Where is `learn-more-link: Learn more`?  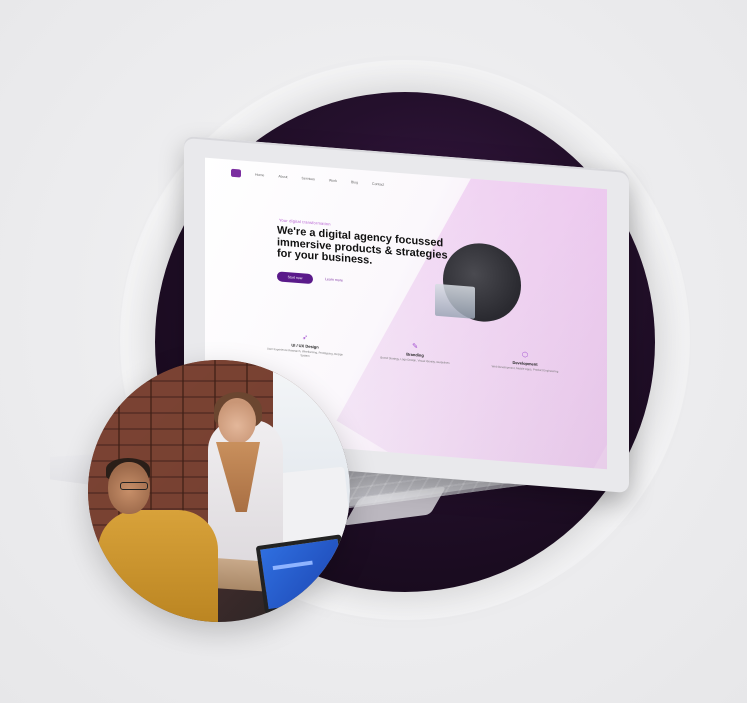
learn-more-link: Learn more is located at coordinates (334, 279).